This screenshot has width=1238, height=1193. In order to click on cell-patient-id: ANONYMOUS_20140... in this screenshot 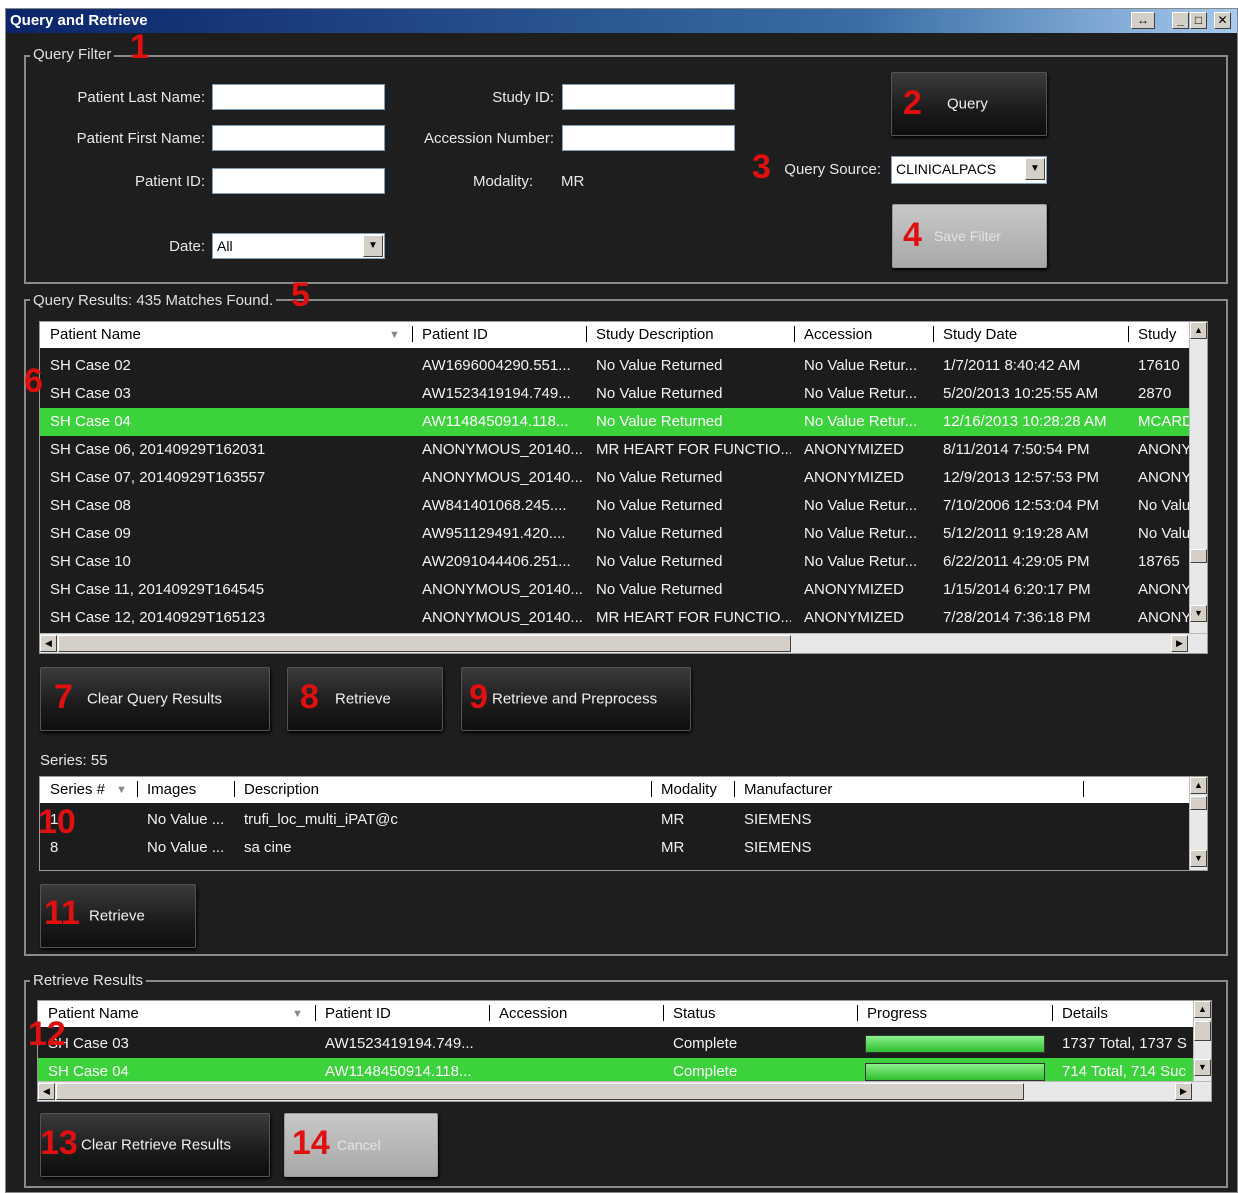, I will do `click(502, 617)`.